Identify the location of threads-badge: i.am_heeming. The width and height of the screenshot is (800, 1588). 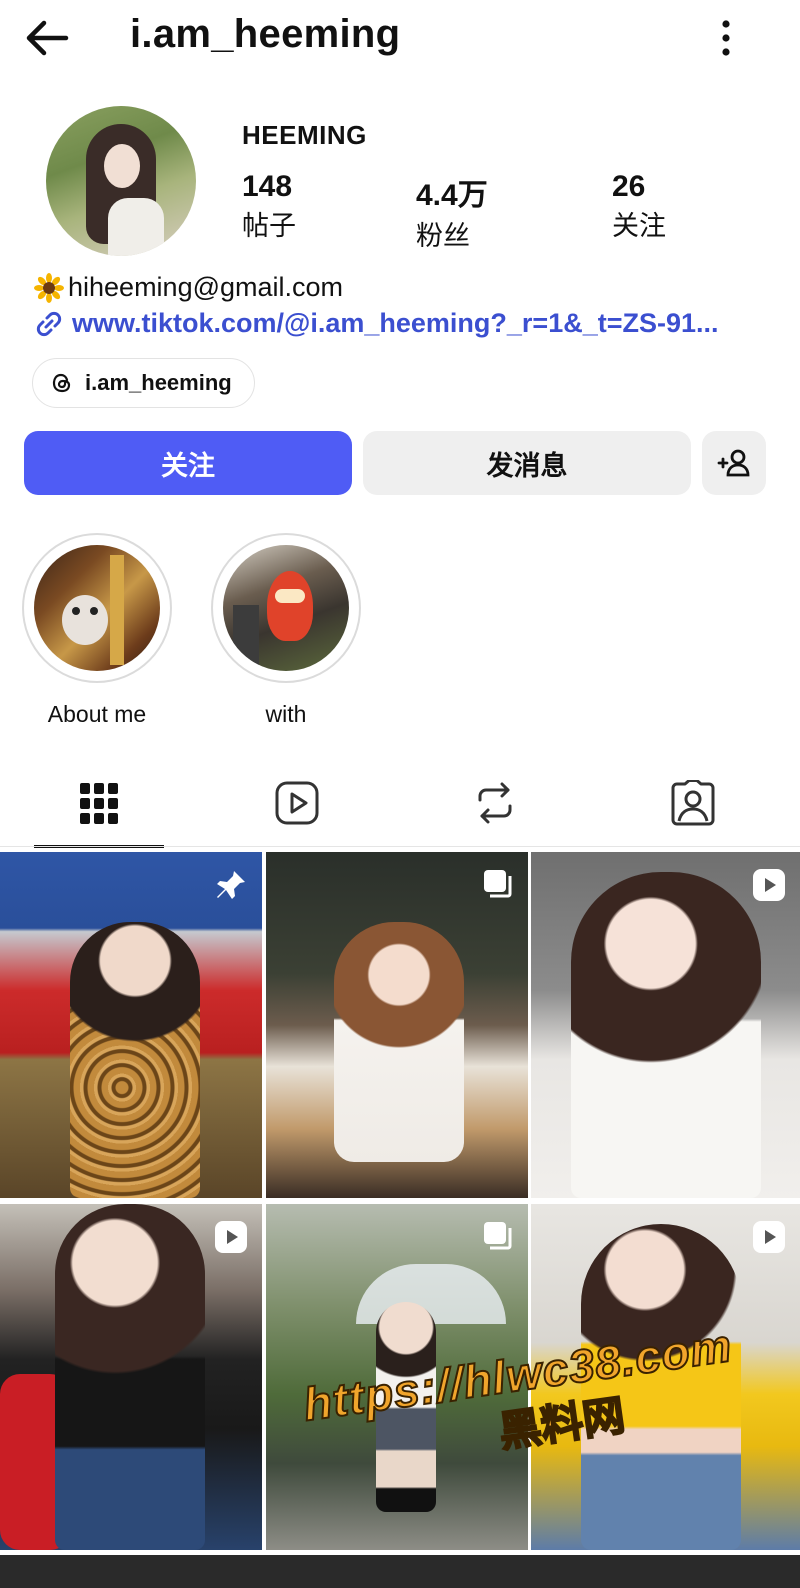
(143, 383).